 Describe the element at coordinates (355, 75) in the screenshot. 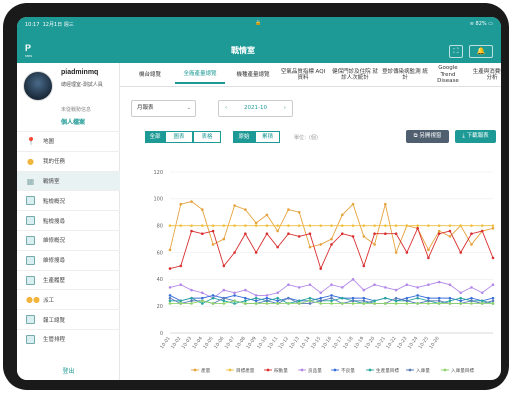

I see `tab-4: 健保門診及住院 就診人次統計` at that location.